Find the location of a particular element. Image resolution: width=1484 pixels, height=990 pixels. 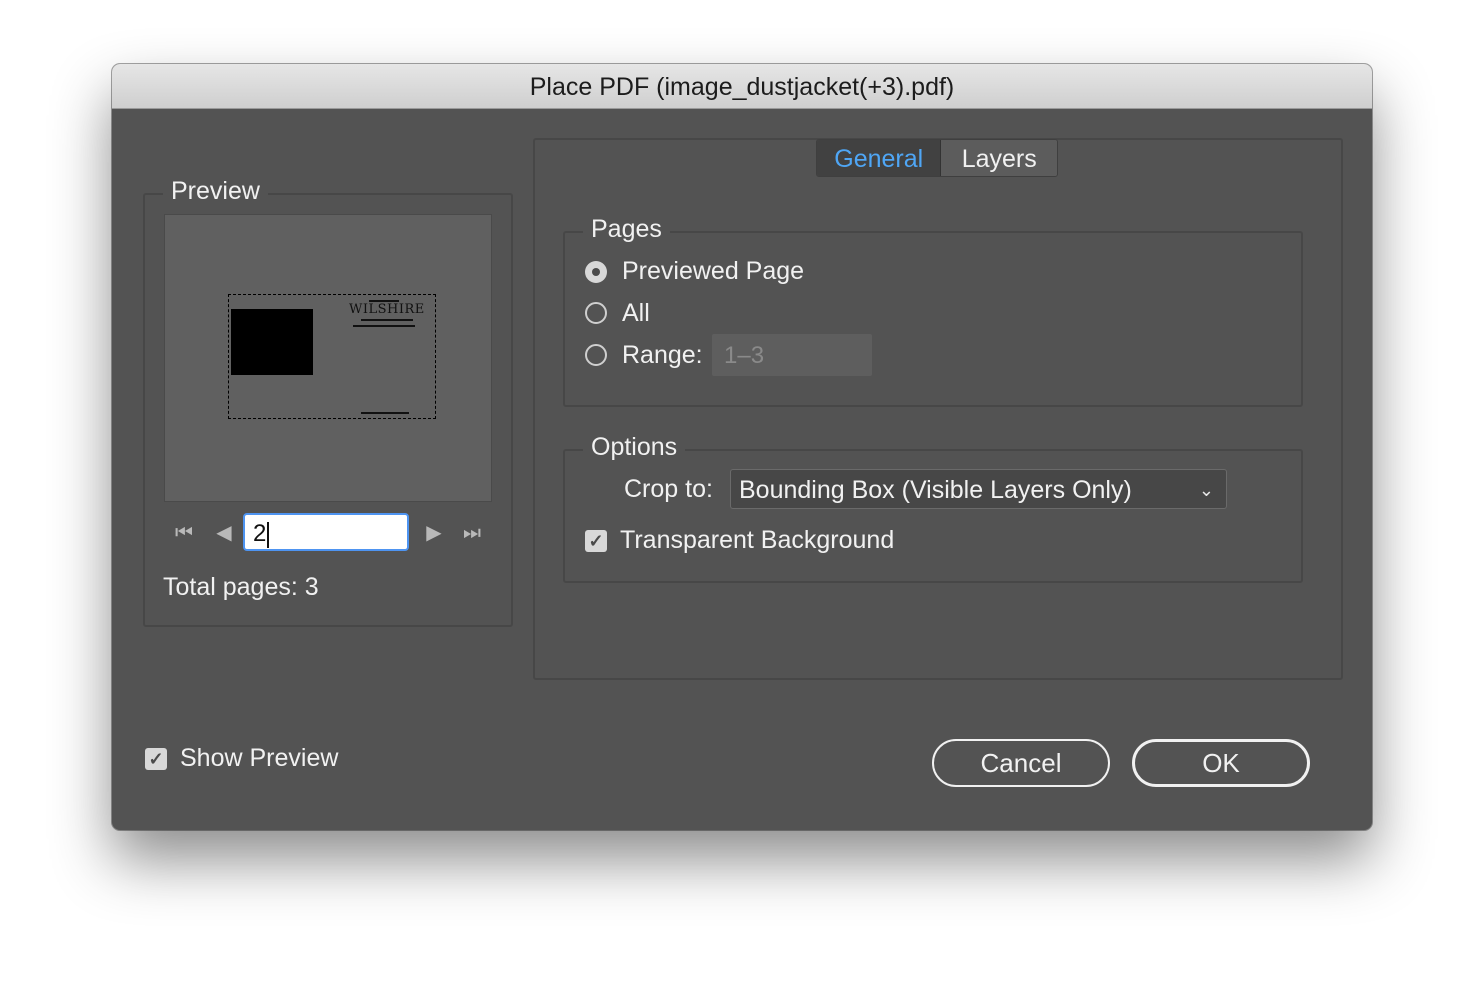

crop-to-select: Bounding Box (Visible Layers Only) ⌄ is located at coordinates (978, 489).